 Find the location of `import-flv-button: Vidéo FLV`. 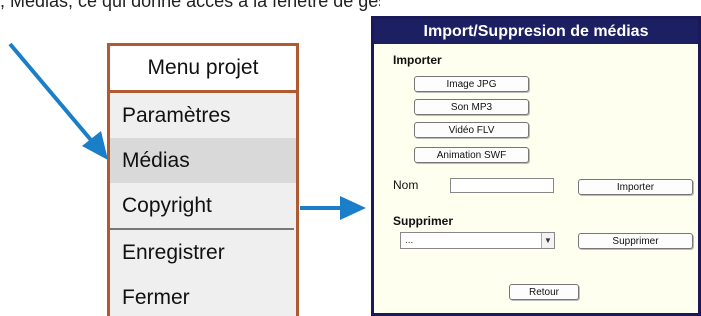

import-flv-button: Vidéo FLV is located at coordinates (471, 130).